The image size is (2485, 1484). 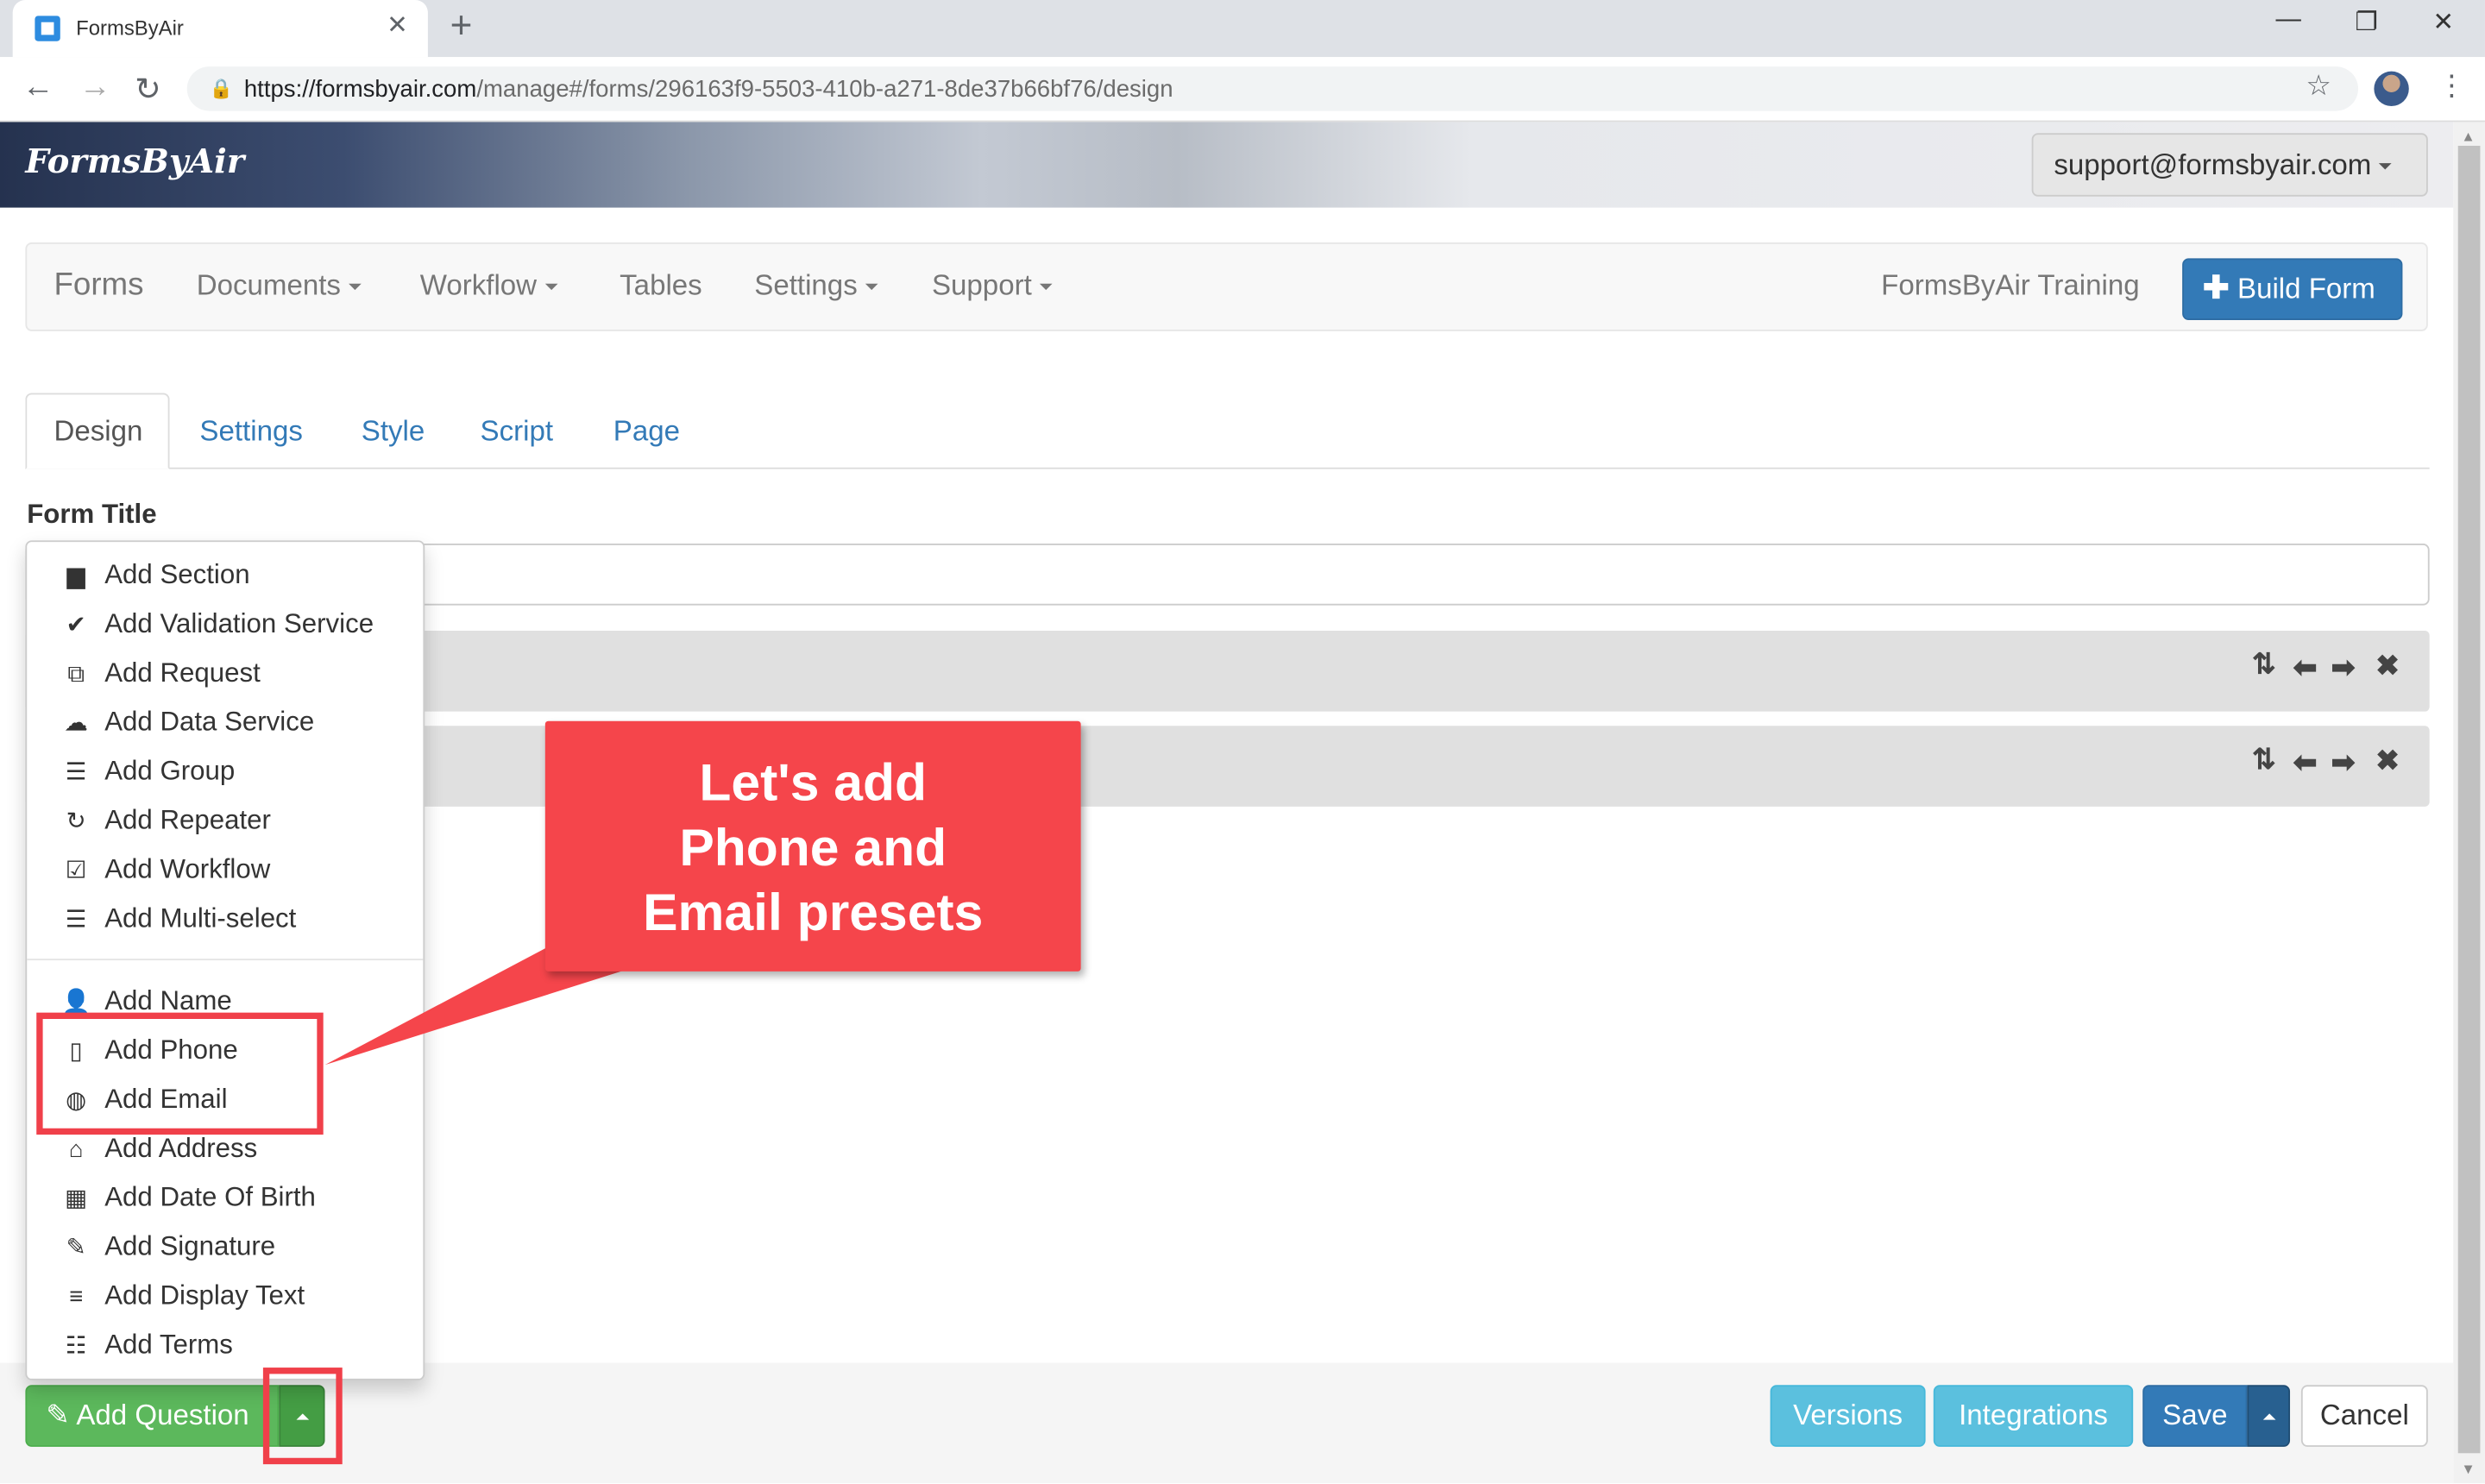 I want to click on build-form-button: ✚ Build Form, so click(x=2292, y=289).